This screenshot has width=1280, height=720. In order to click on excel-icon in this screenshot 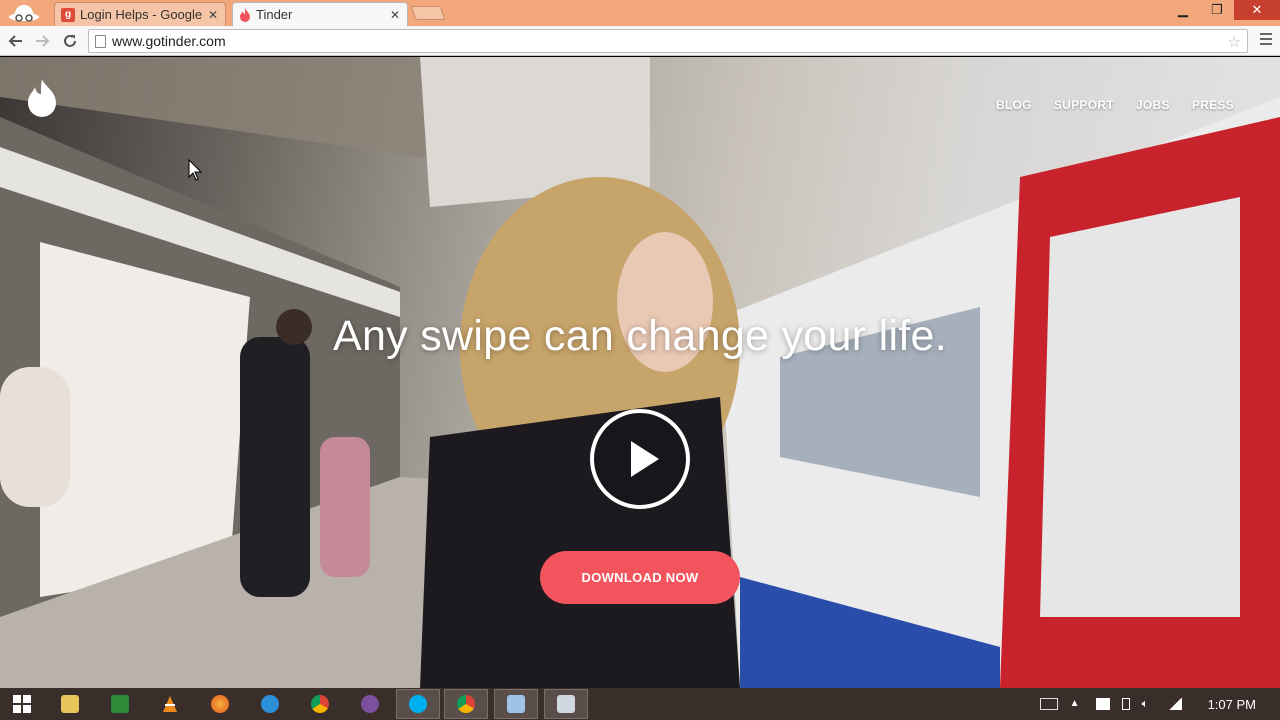, I will do `click(120, 704)`.